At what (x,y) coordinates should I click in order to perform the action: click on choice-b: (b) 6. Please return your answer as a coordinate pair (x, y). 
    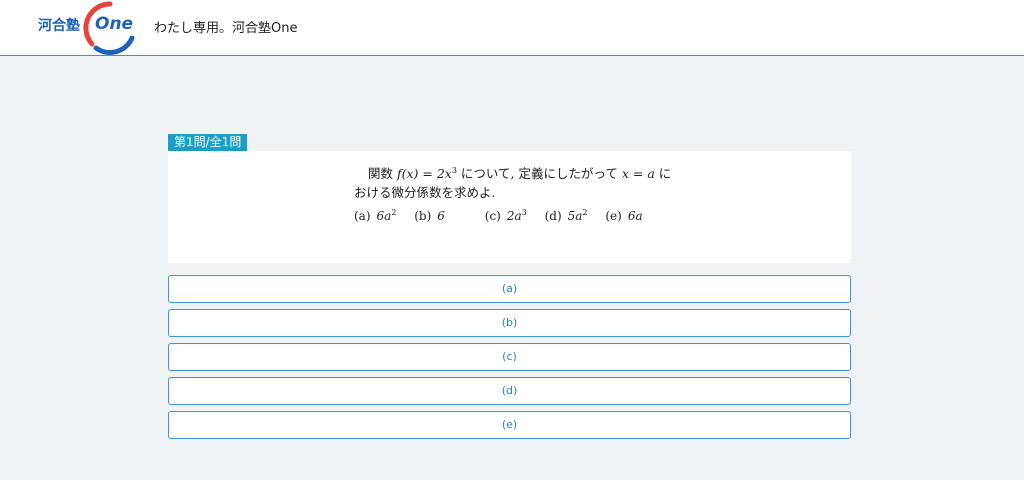
    Looking at the image, I should click on (440, 216).